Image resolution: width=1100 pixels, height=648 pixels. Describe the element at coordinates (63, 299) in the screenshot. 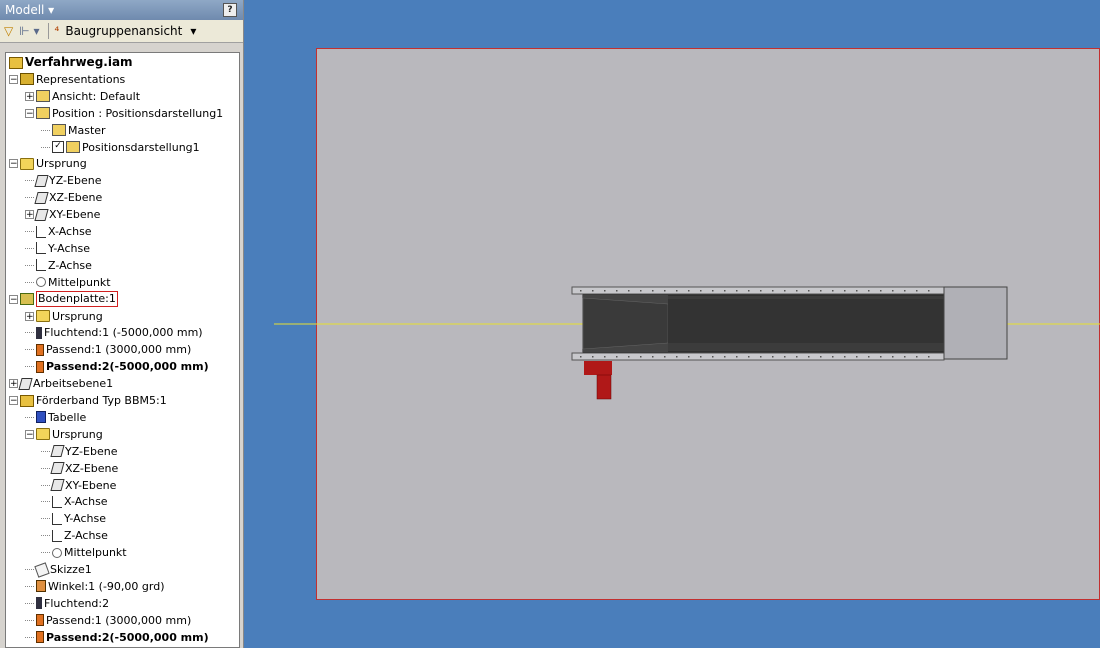

I see `tree-node: − Bodenplatte:1` at that location.